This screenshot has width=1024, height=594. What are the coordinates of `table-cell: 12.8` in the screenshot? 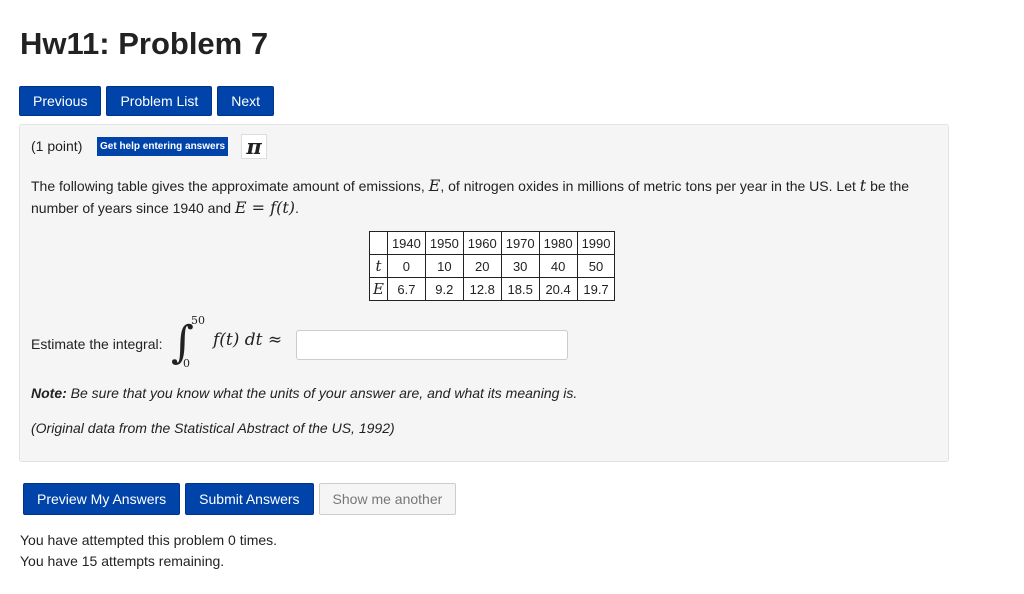 It's located at (482, 289).